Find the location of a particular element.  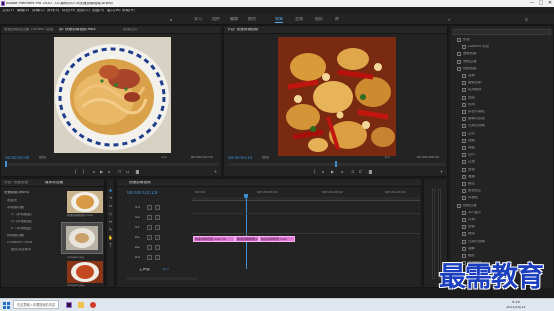

tree-network-drives: 网络驱动器 is located at coordinates (15, 235).